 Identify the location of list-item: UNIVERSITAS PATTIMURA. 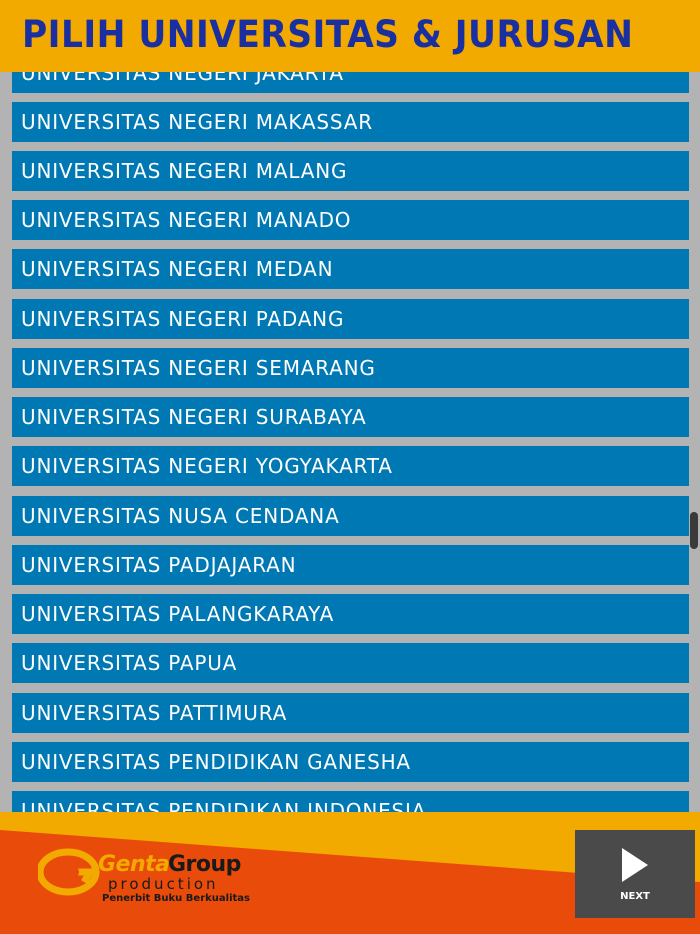
(350, 713).